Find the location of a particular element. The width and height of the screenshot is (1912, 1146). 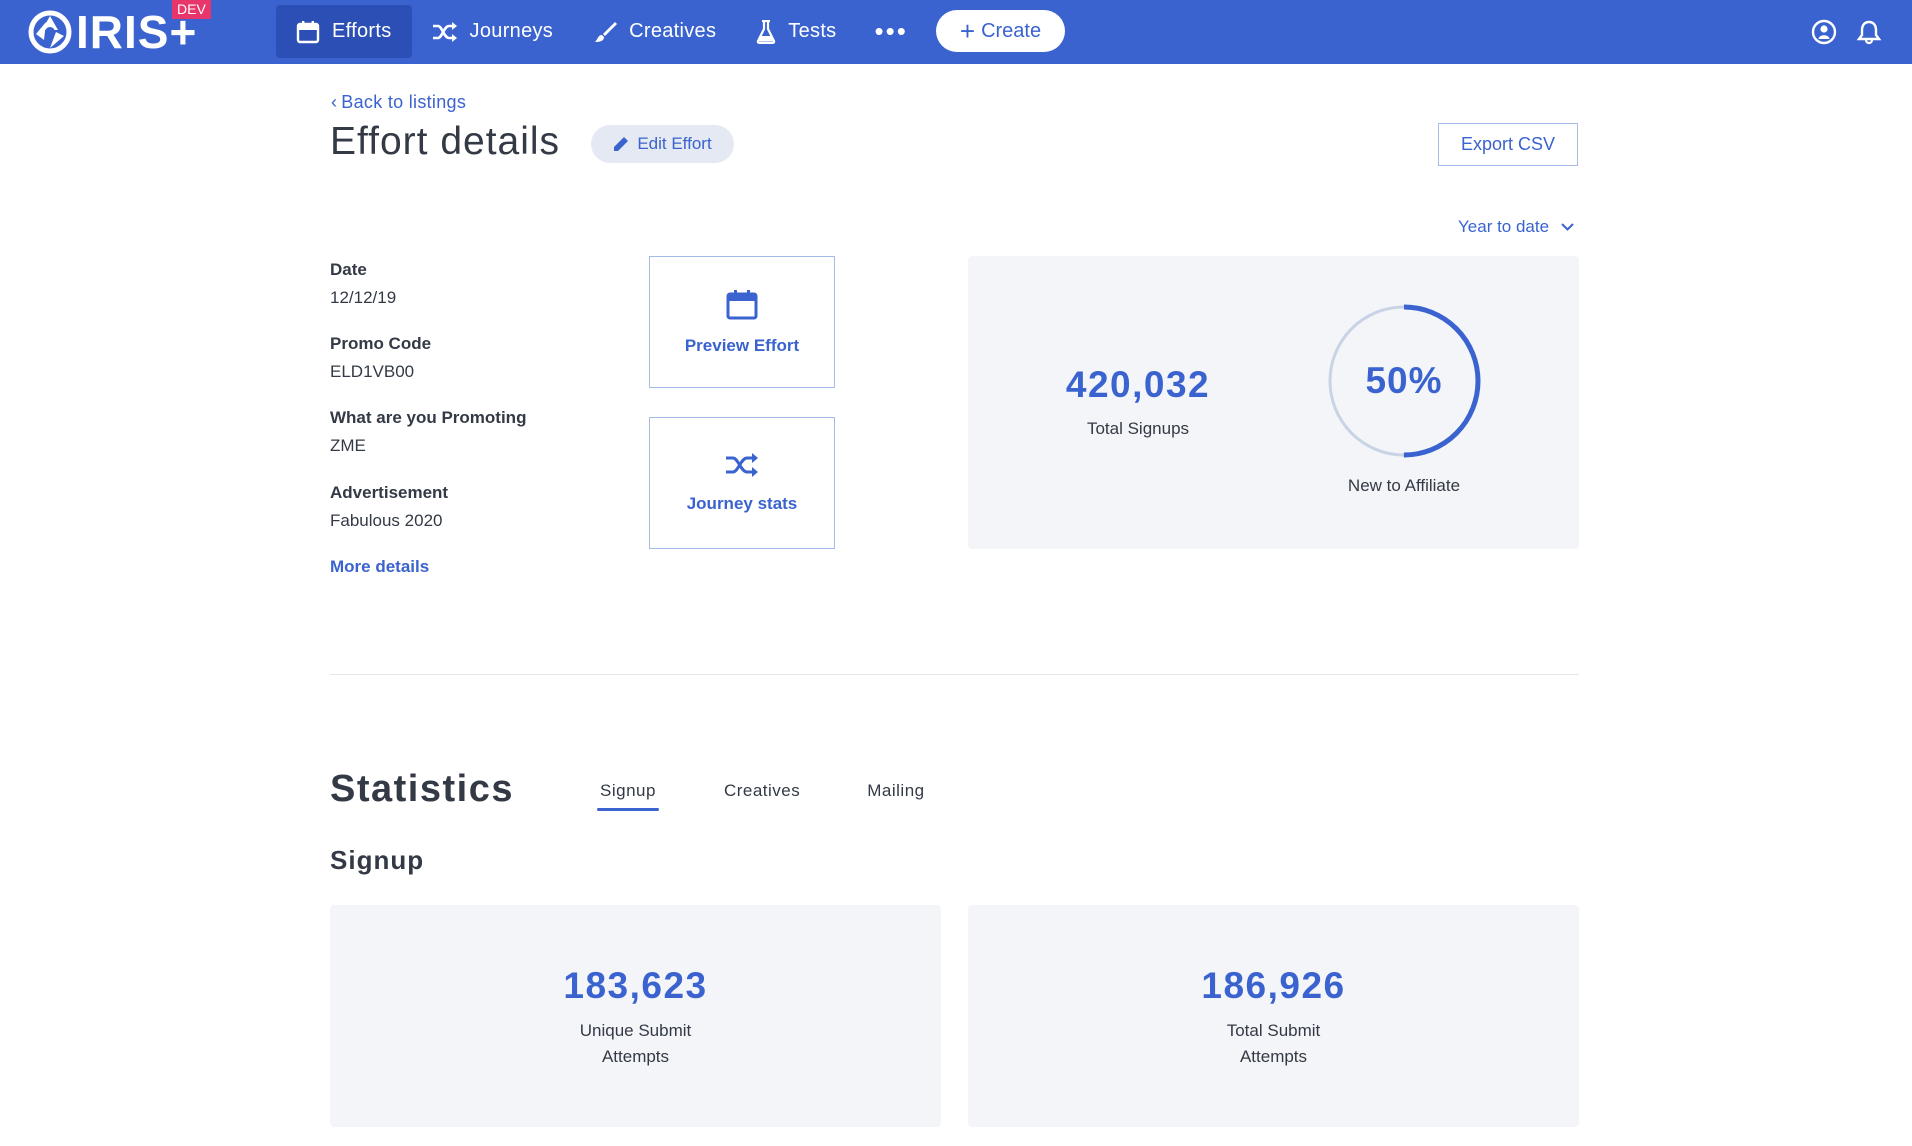

nav-label-creatives: Creatives is located at coordinates (673, 31).